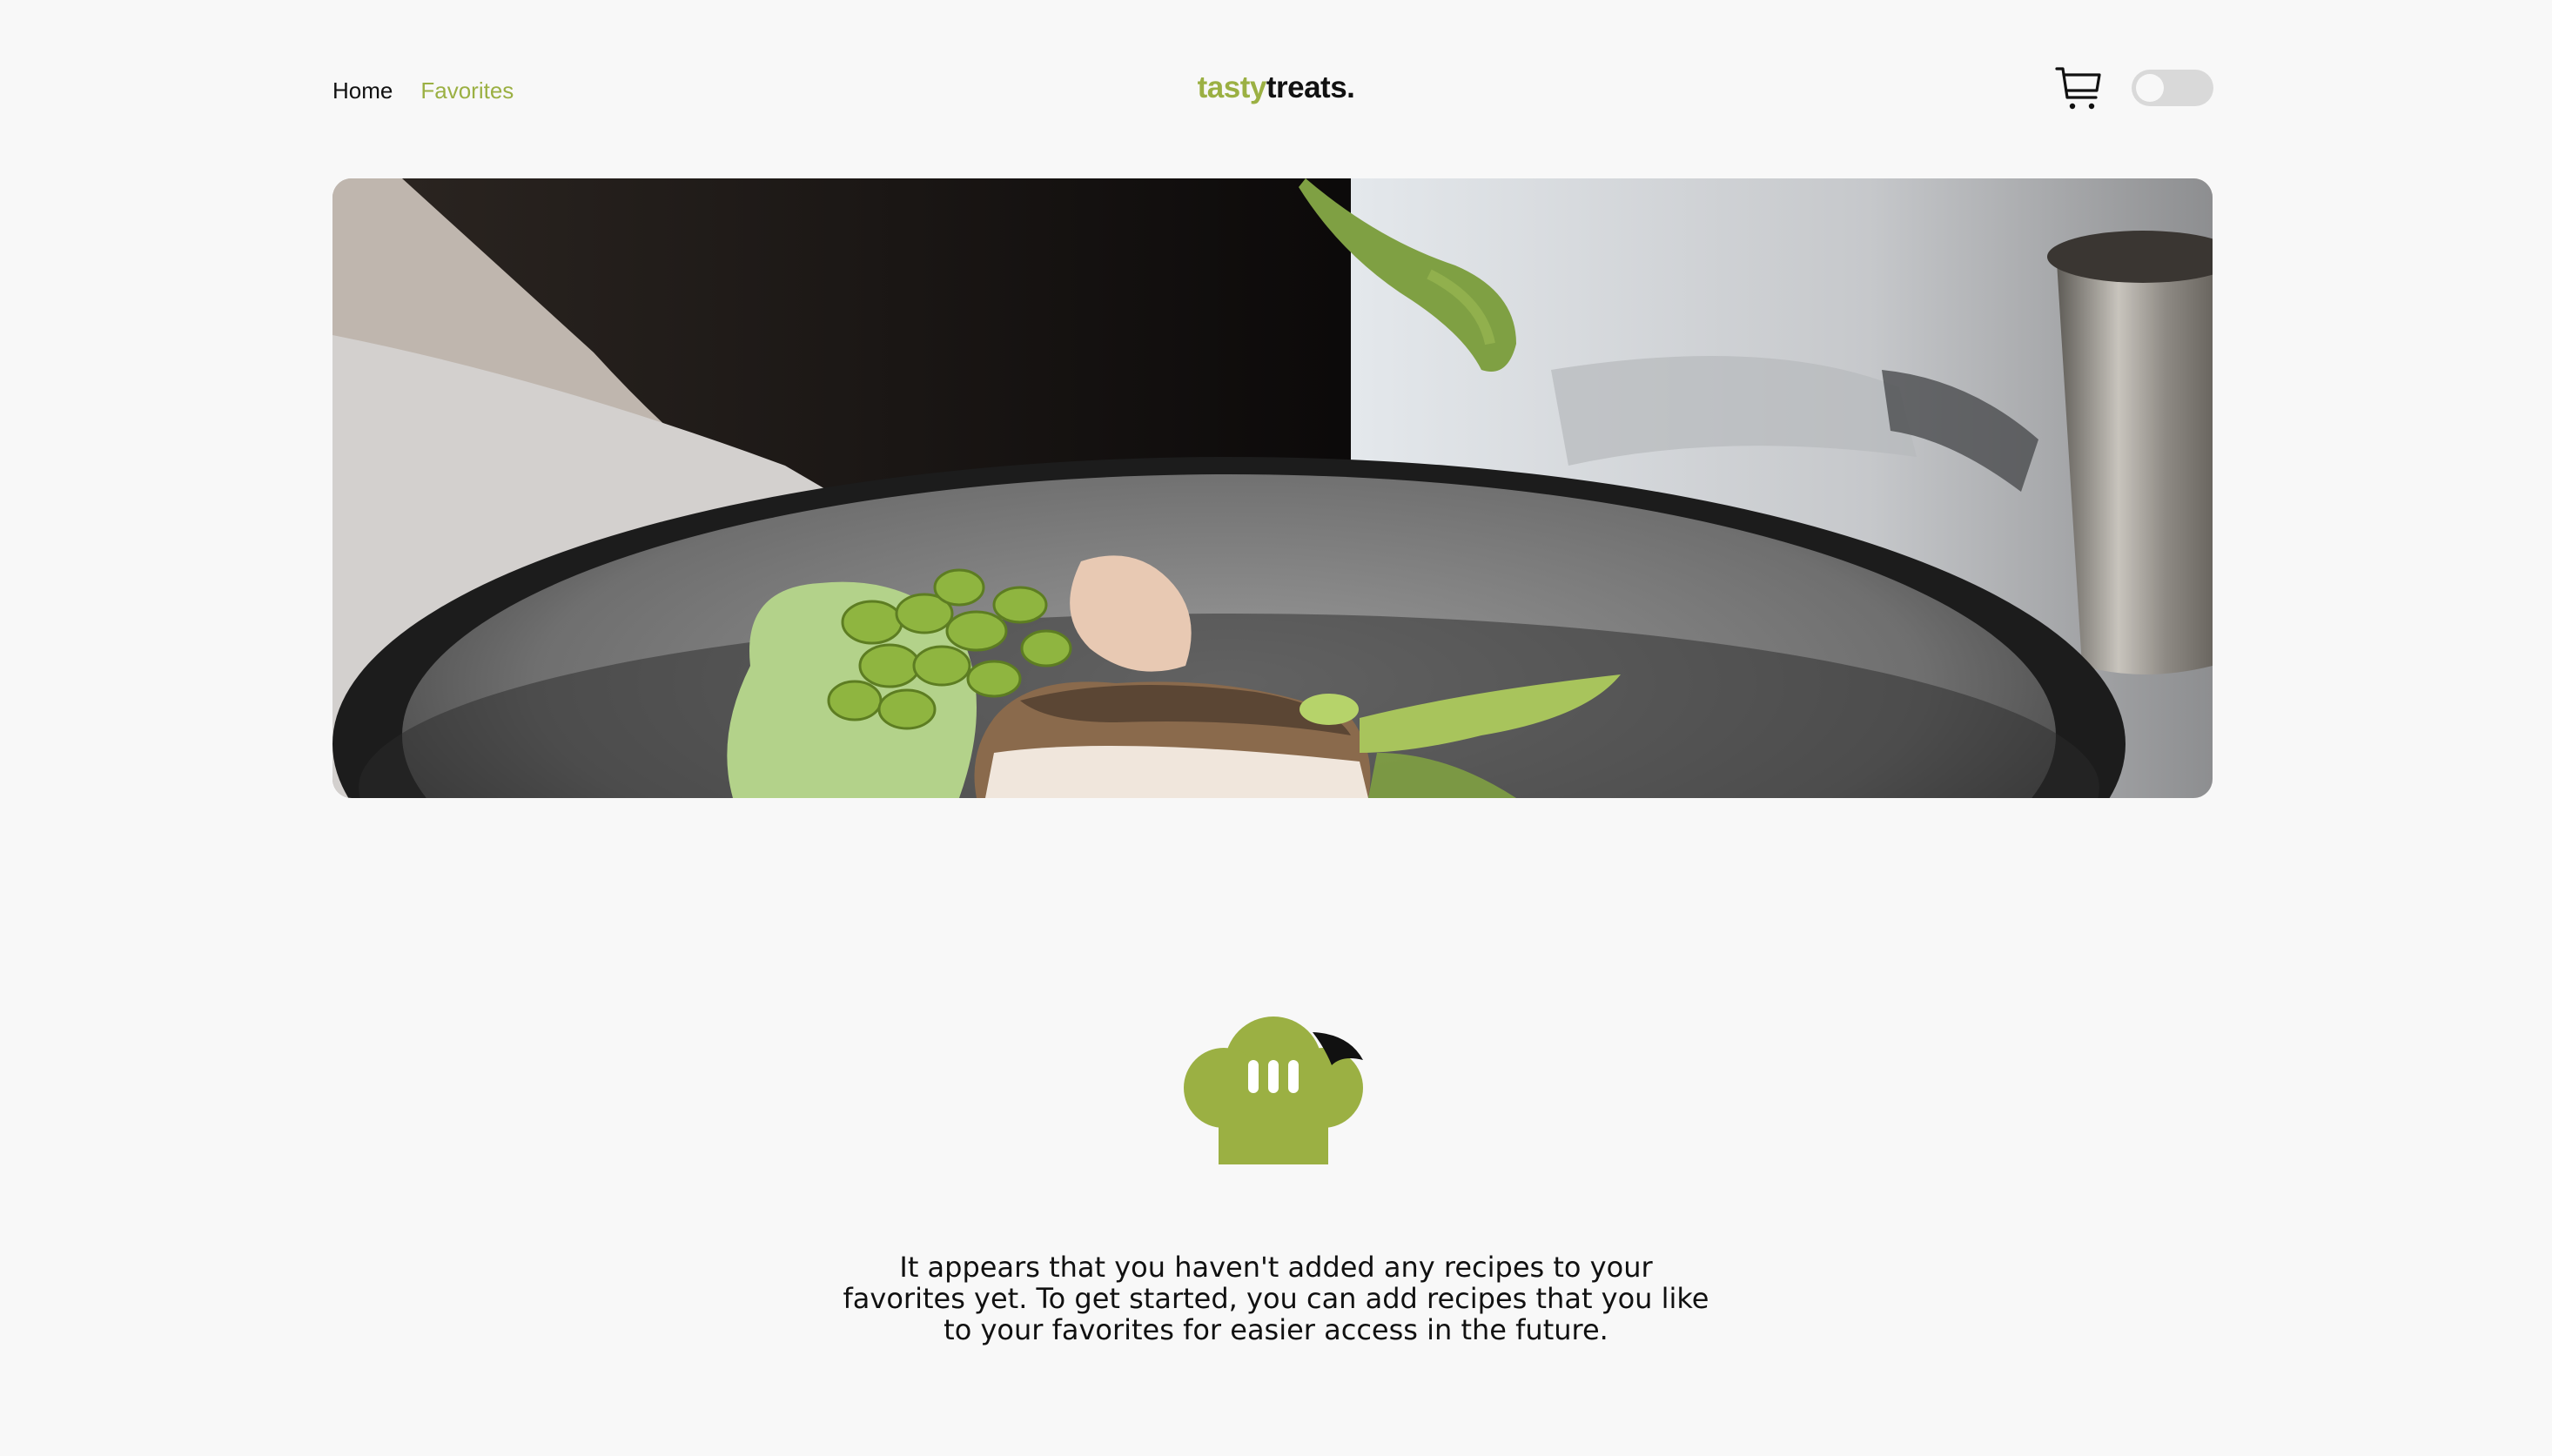 The height and width of the screenshot is (1456, 2552). Describe the element at coordinates (1310, 87) in the screenshot. I see `brand-logo-part-treats: treats.` at that location.